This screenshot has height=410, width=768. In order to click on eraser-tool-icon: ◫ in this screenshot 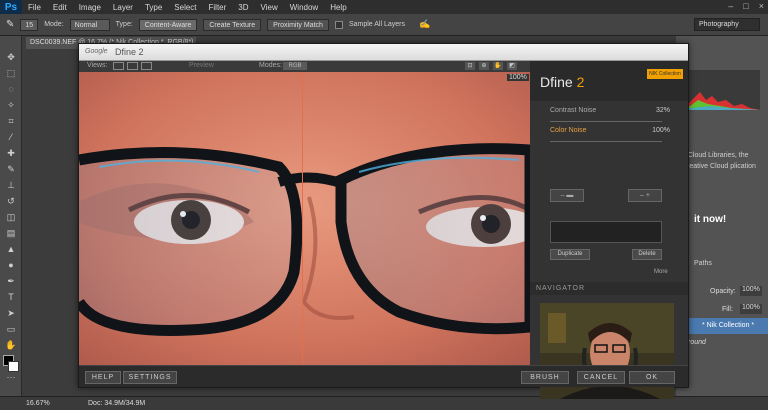, I will do `click(11, 217)`.